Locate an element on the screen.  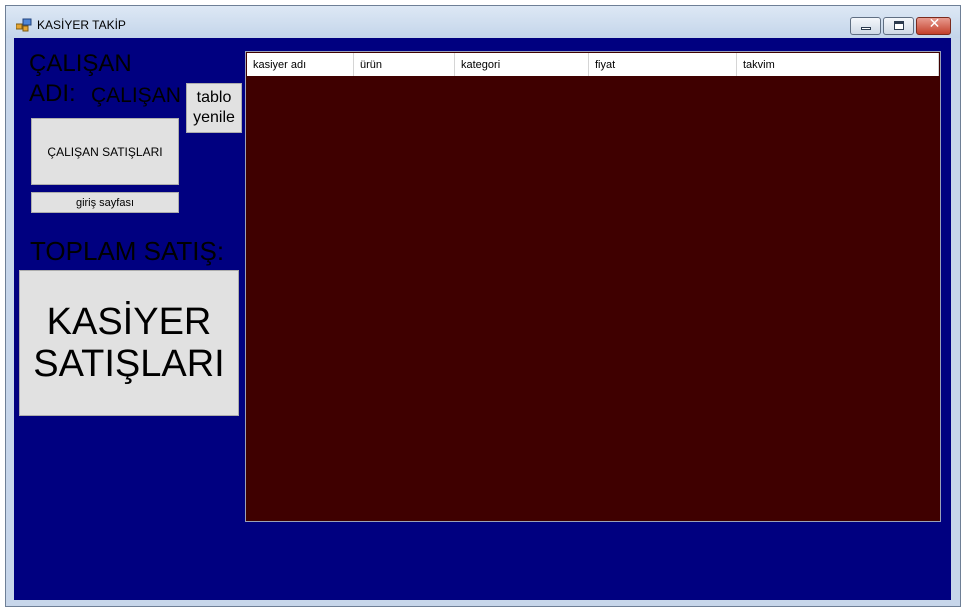
employee-name-value: ÇALIŞAN is located at coordinates (136, 95).